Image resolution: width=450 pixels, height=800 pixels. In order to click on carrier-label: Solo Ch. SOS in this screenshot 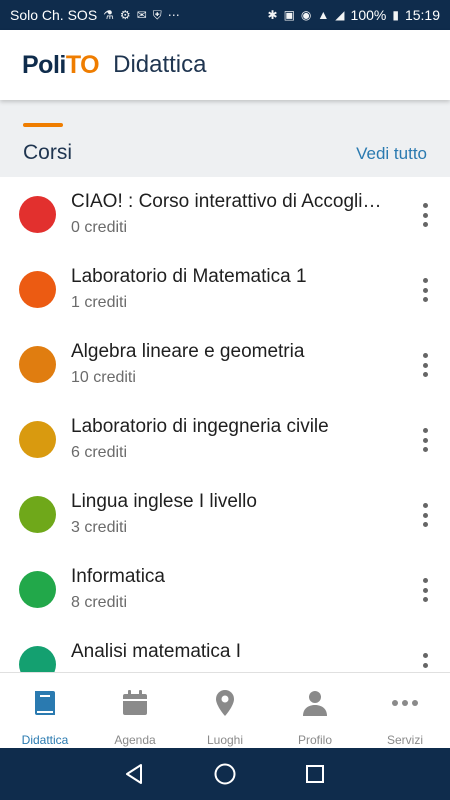, I will do `click(54, 15)`.